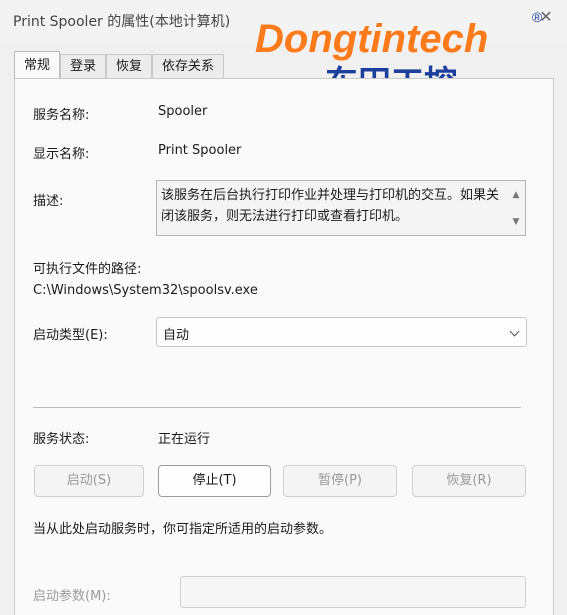  Describe the element at coordinates (353, 592) in the screenshot. I see `start-params-input` at that location.